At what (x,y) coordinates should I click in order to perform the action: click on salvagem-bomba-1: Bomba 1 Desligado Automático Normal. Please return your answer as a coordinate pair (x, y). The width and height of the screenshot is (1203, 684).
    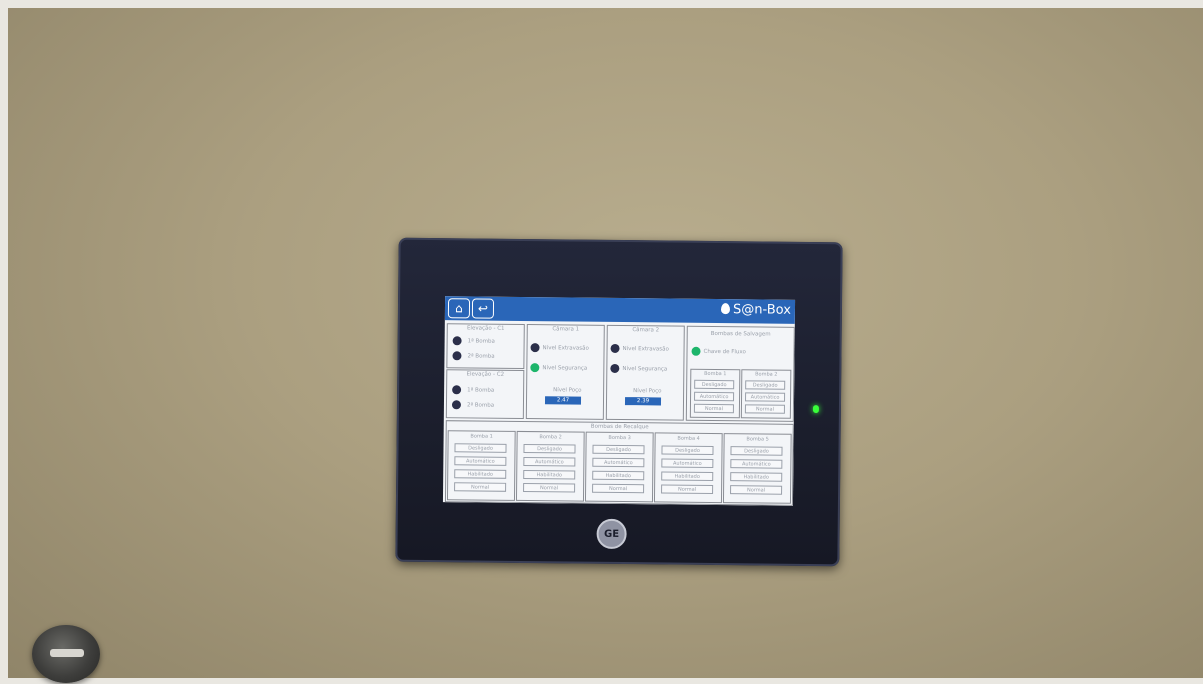
    Looking at the image, I should click on (715, 393).